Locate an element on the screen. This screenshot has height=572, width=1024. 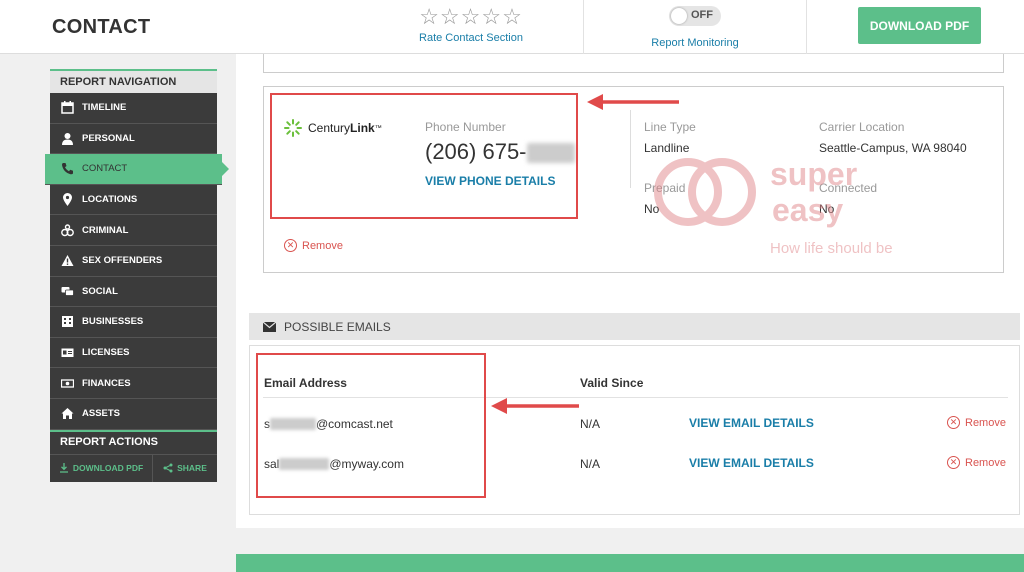
sidebar-item-label: BUSINESSES is located at coordinates (113, 322).